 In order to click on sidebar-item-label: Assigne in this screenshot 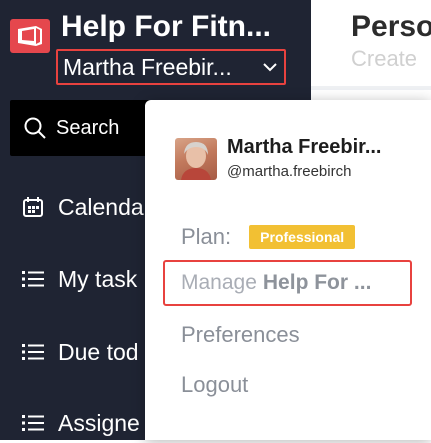, I will do `click(99, 422)`.